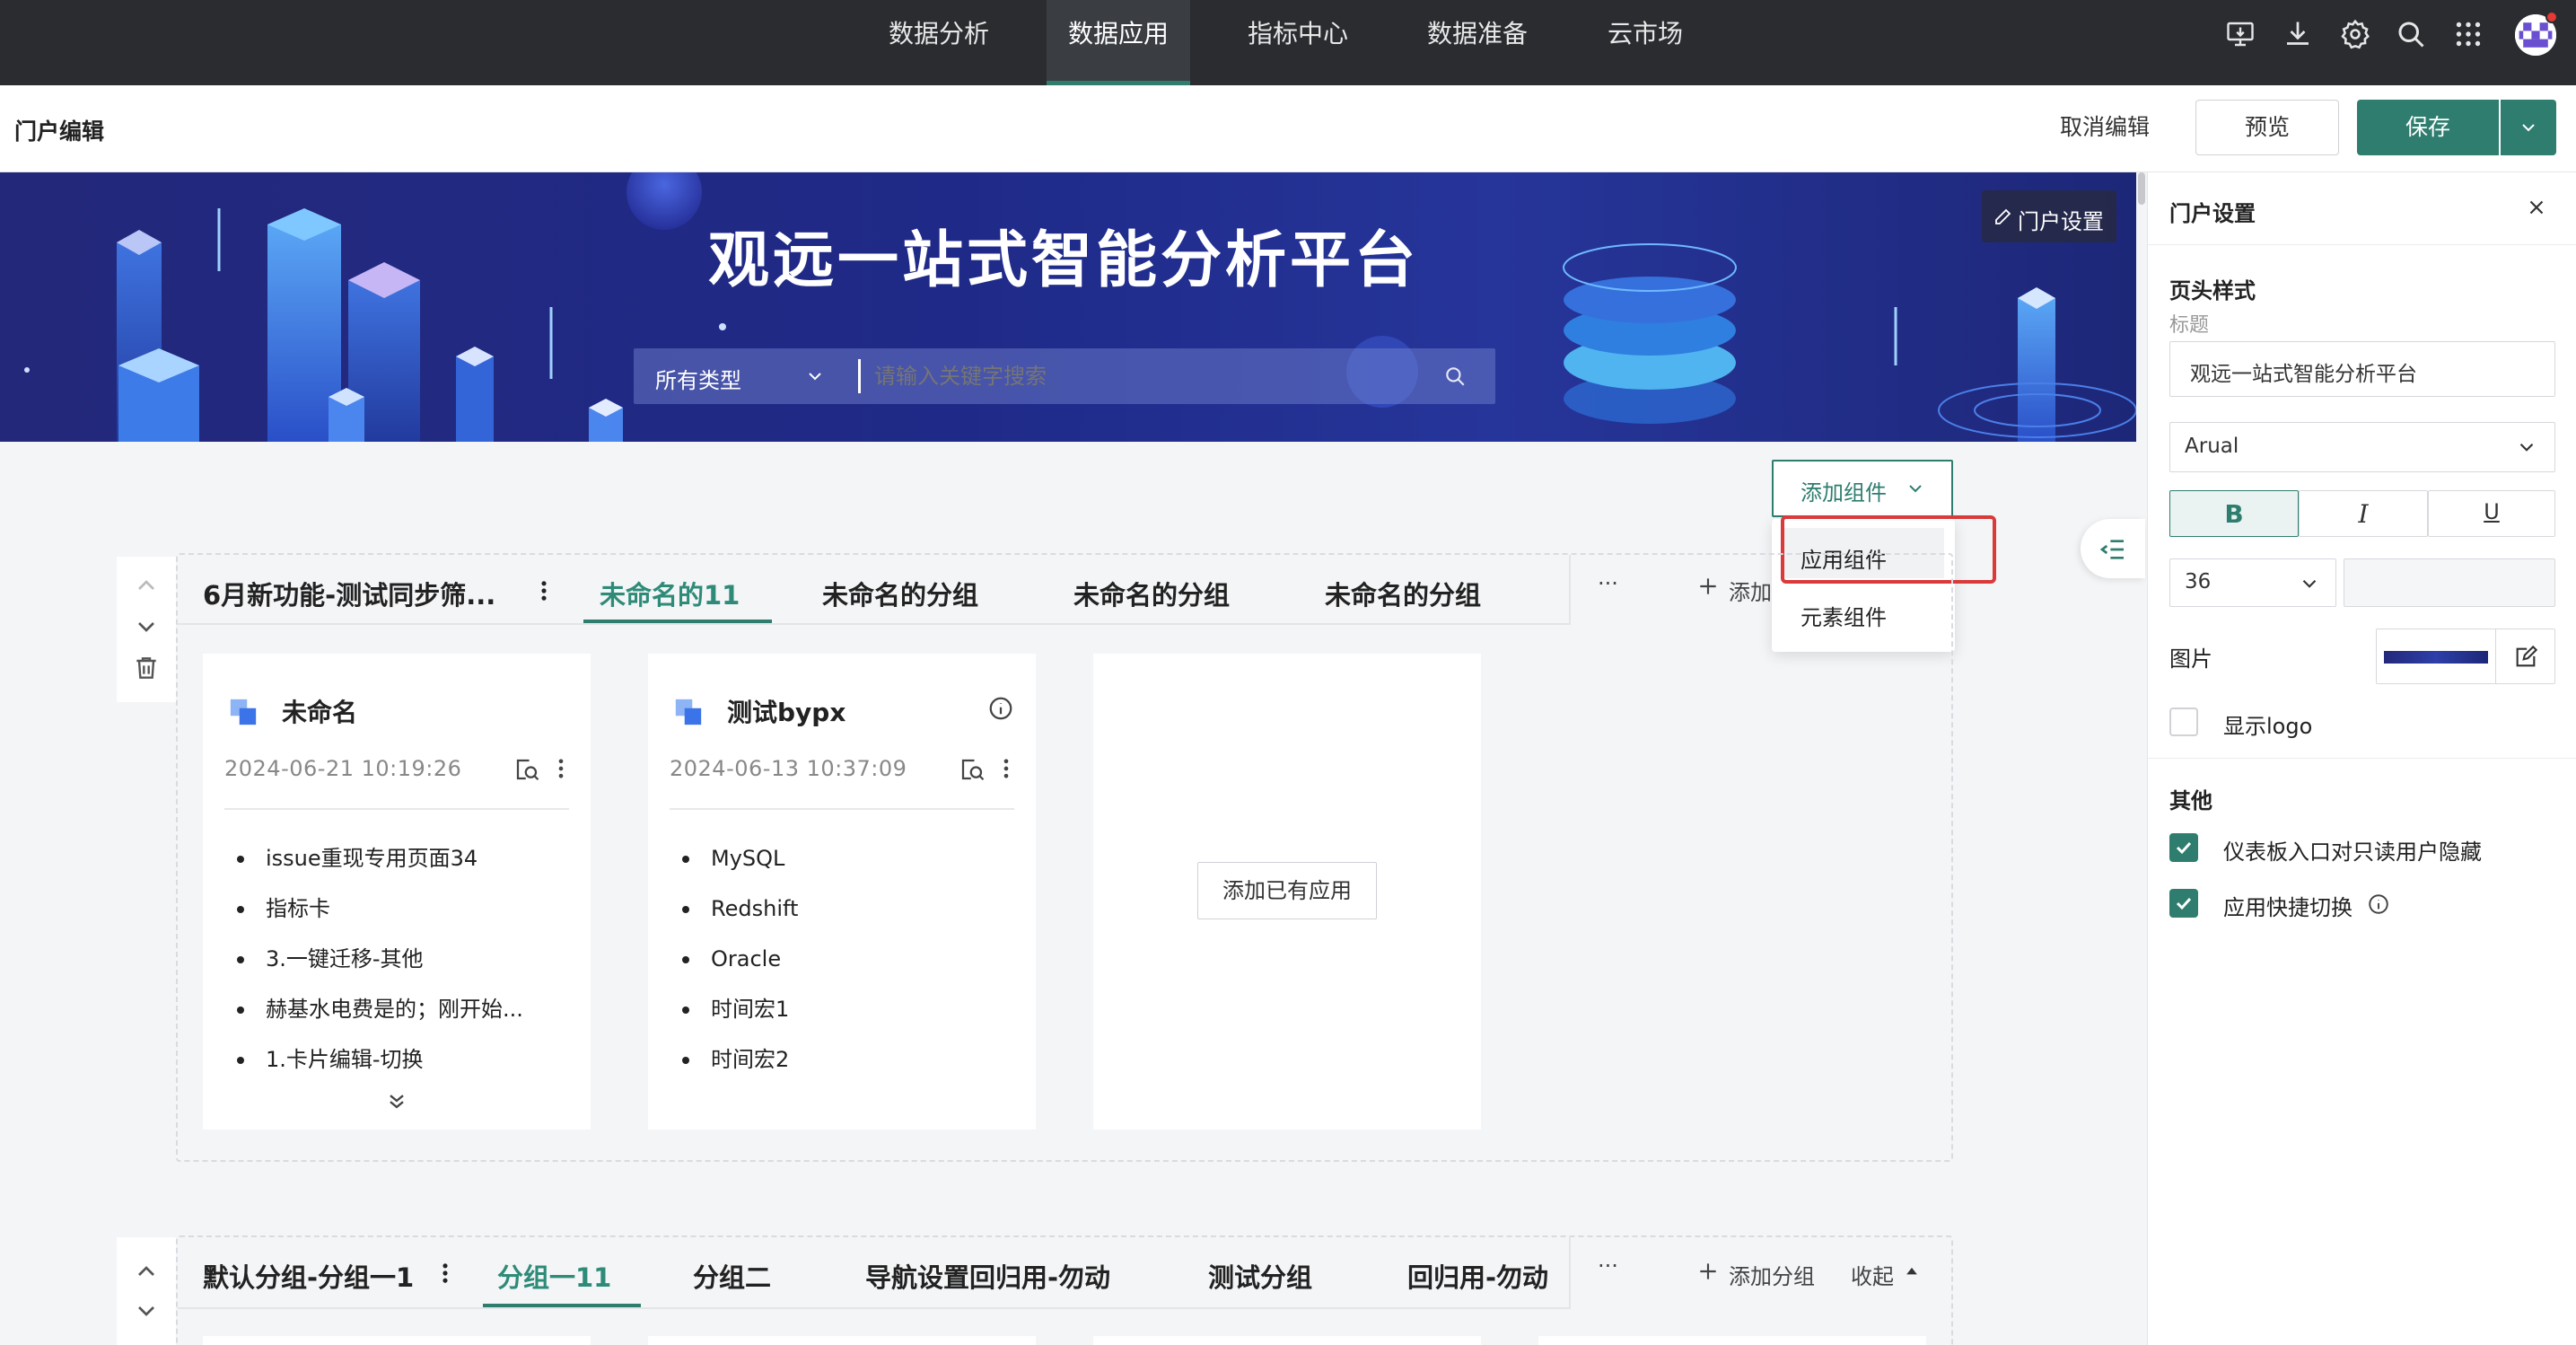 The height and width of the screenshot is (1345, 2576). Describe the element at coordinates (2268, 726) in the screenshot. I see `show-logo-label: 显示logo` at that location.